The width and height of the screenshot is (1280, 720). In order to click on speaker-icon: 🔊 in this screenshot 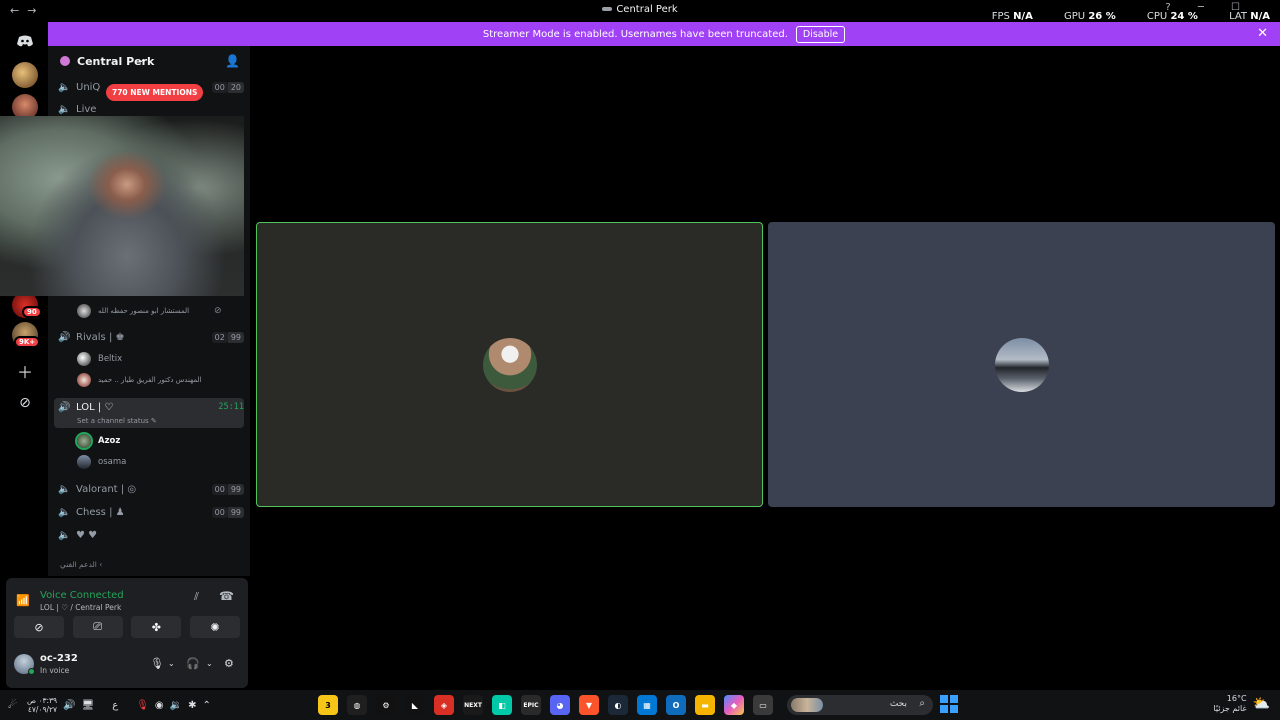, I will do `click(69, 705)`.